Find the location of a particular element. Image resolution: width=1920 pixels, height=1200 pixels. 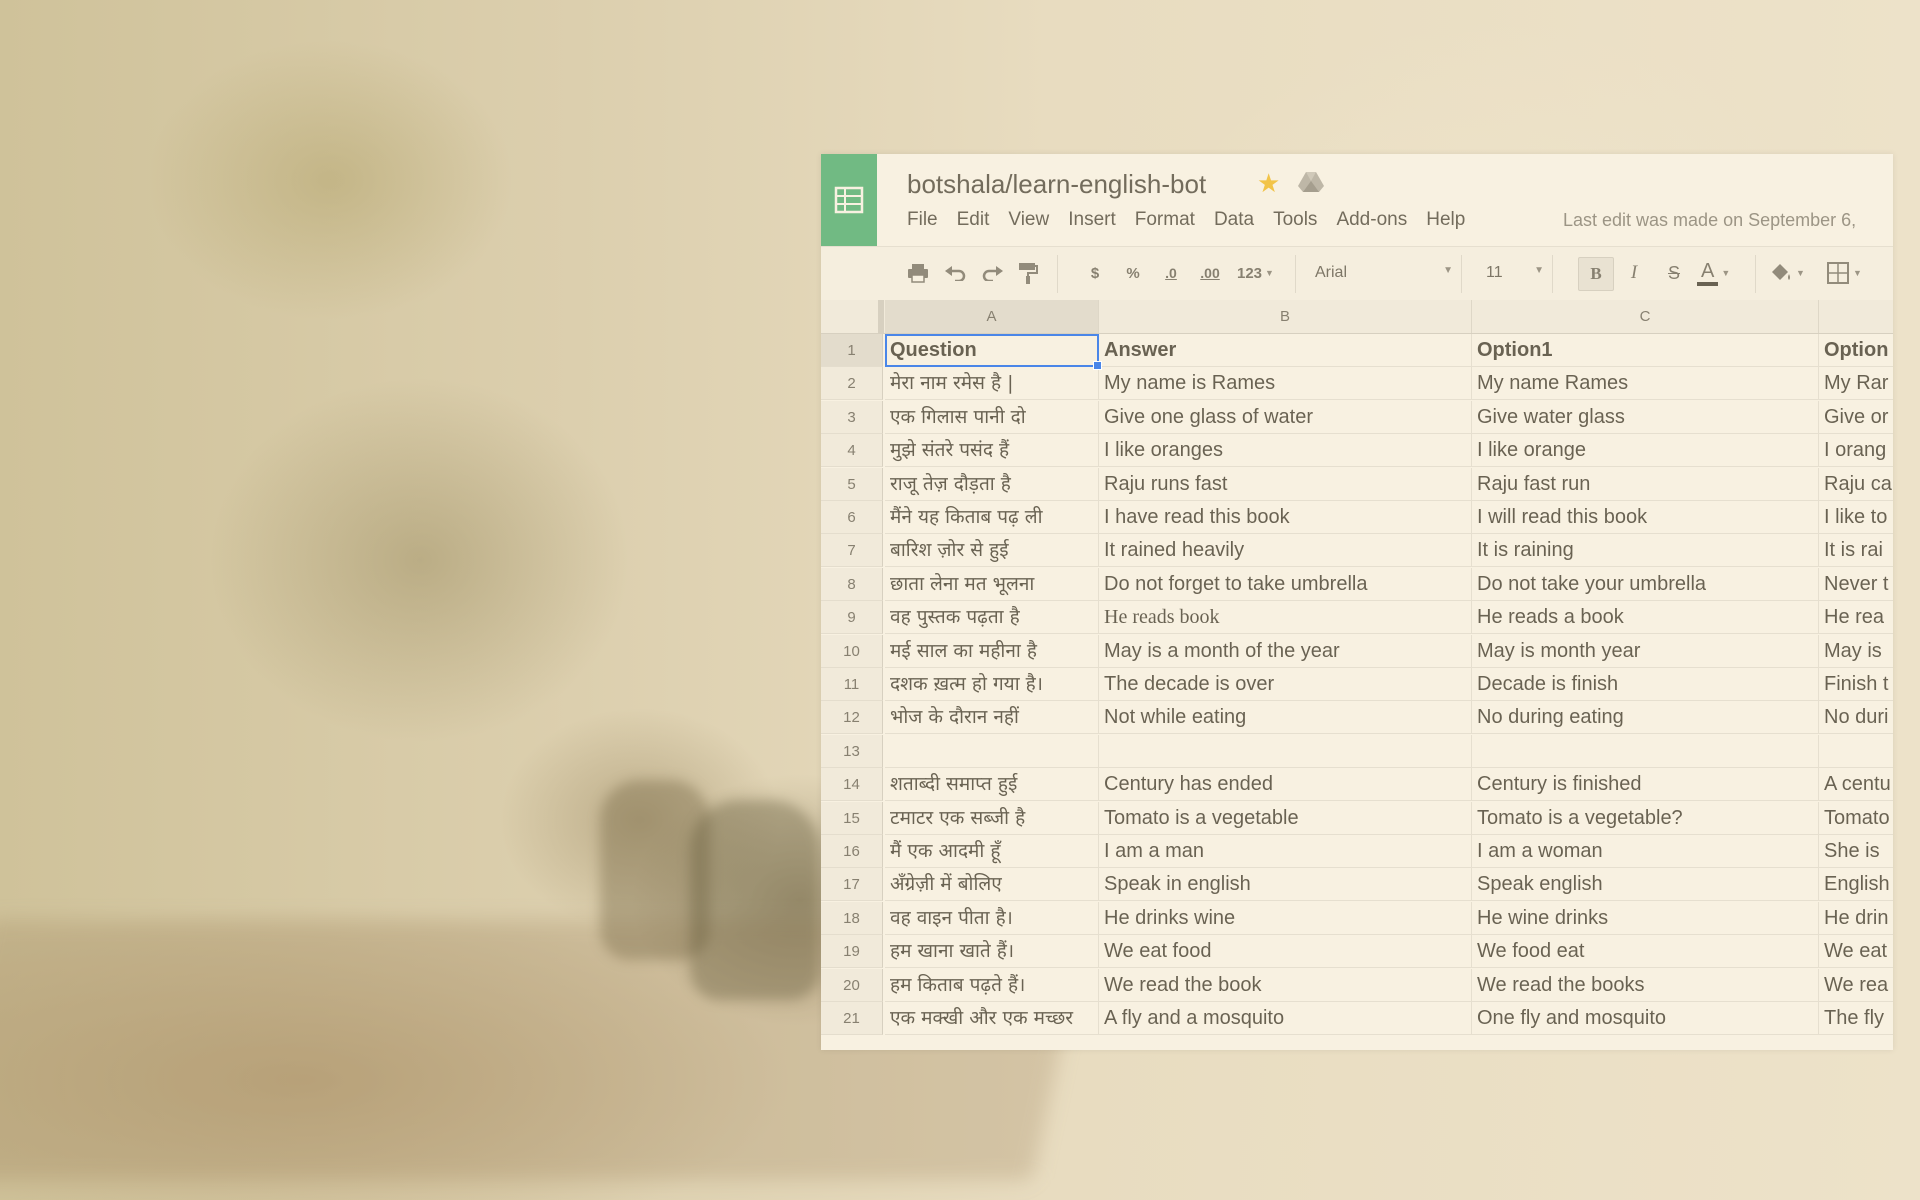

row-number: 8 is located at coordinates (852, 584).